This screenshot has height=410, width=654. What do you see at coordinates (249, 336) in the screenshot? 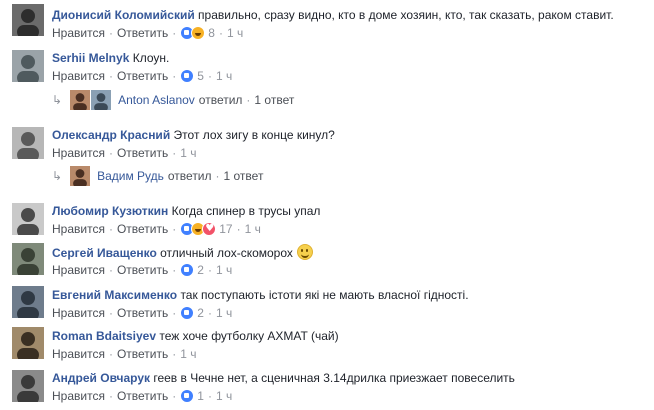
I see `comment-text: теж хоче футболку AXMAT (чай)` at bounding box center [249, 336].